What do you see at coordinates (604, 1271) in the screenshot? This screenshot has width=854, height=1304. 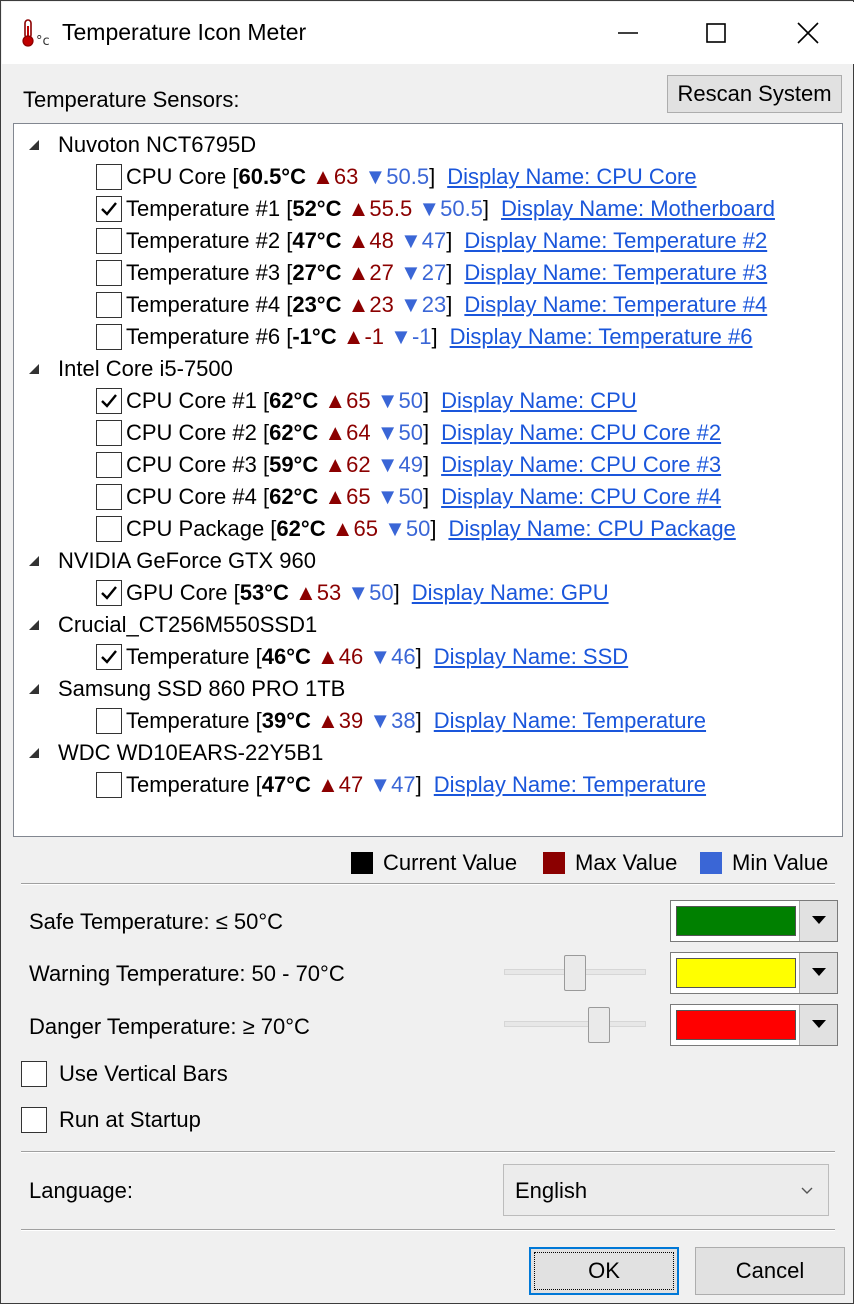 I see `ok-button: OK` at bounding box center [604, 1271].